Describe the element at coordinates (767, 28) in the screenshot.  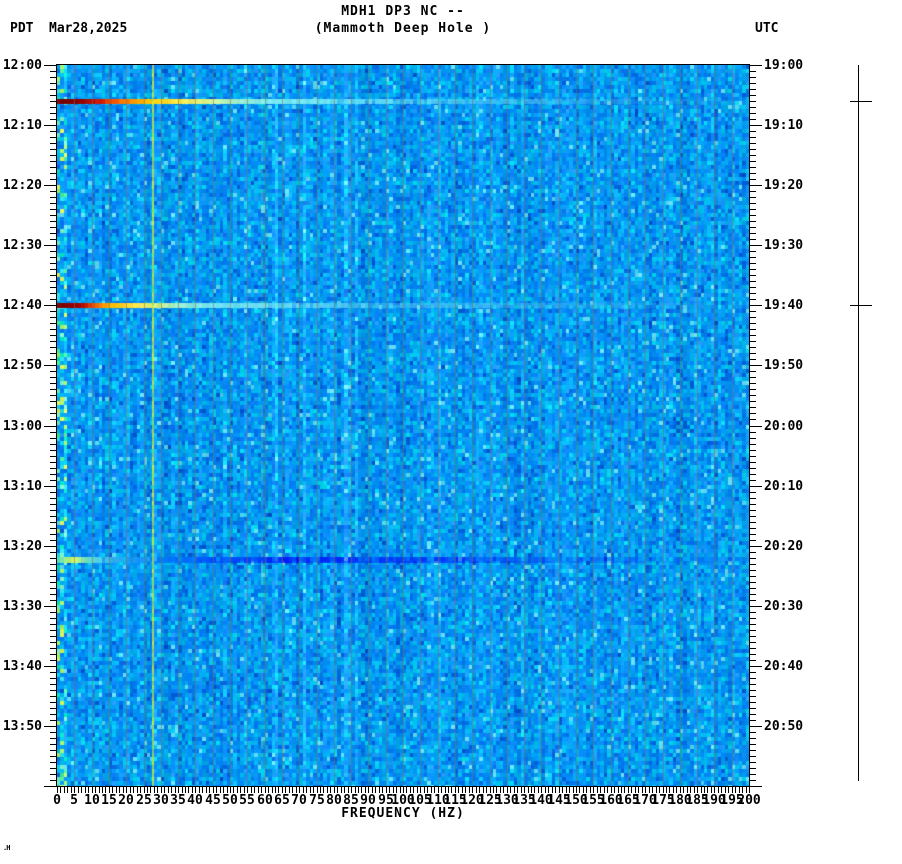
I see `timezone-right-label: UTC` at that location.